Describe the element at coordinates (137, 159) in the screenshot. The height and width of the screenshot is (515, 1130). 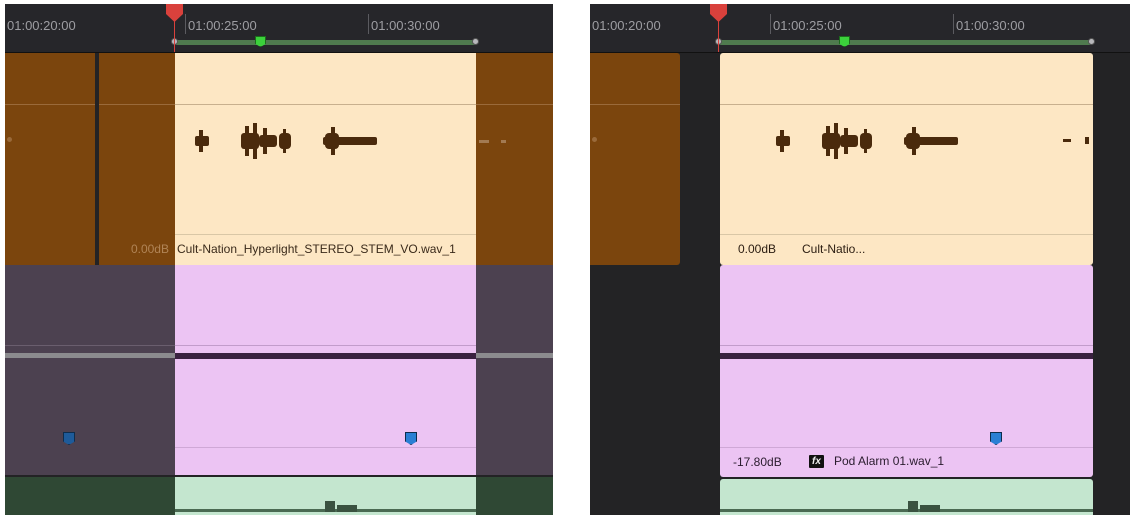
I see `vo-clip-trimmed: 0.00dB` at that location.